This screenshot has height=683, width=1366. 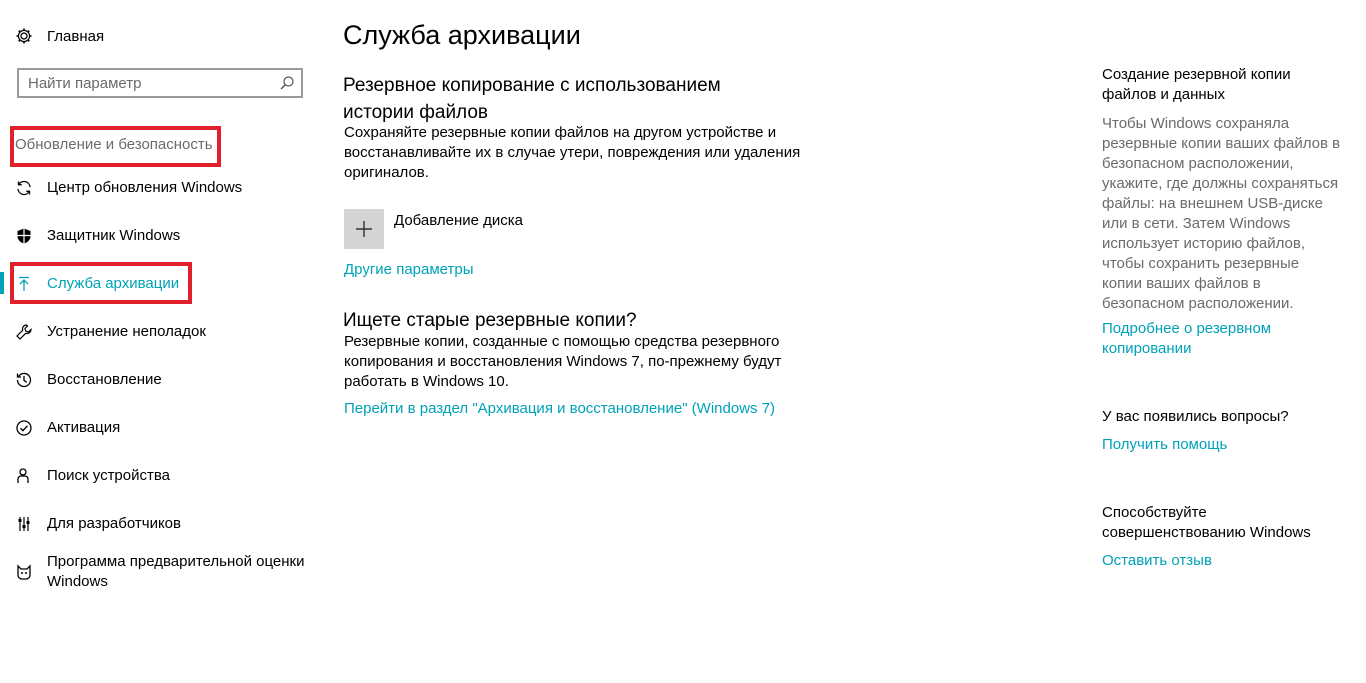 What do you see at coordinates (126, 331) in the screenshot?
I see `sidebar-item-label: Устранение неполадок` at bounding box center [126, 331].